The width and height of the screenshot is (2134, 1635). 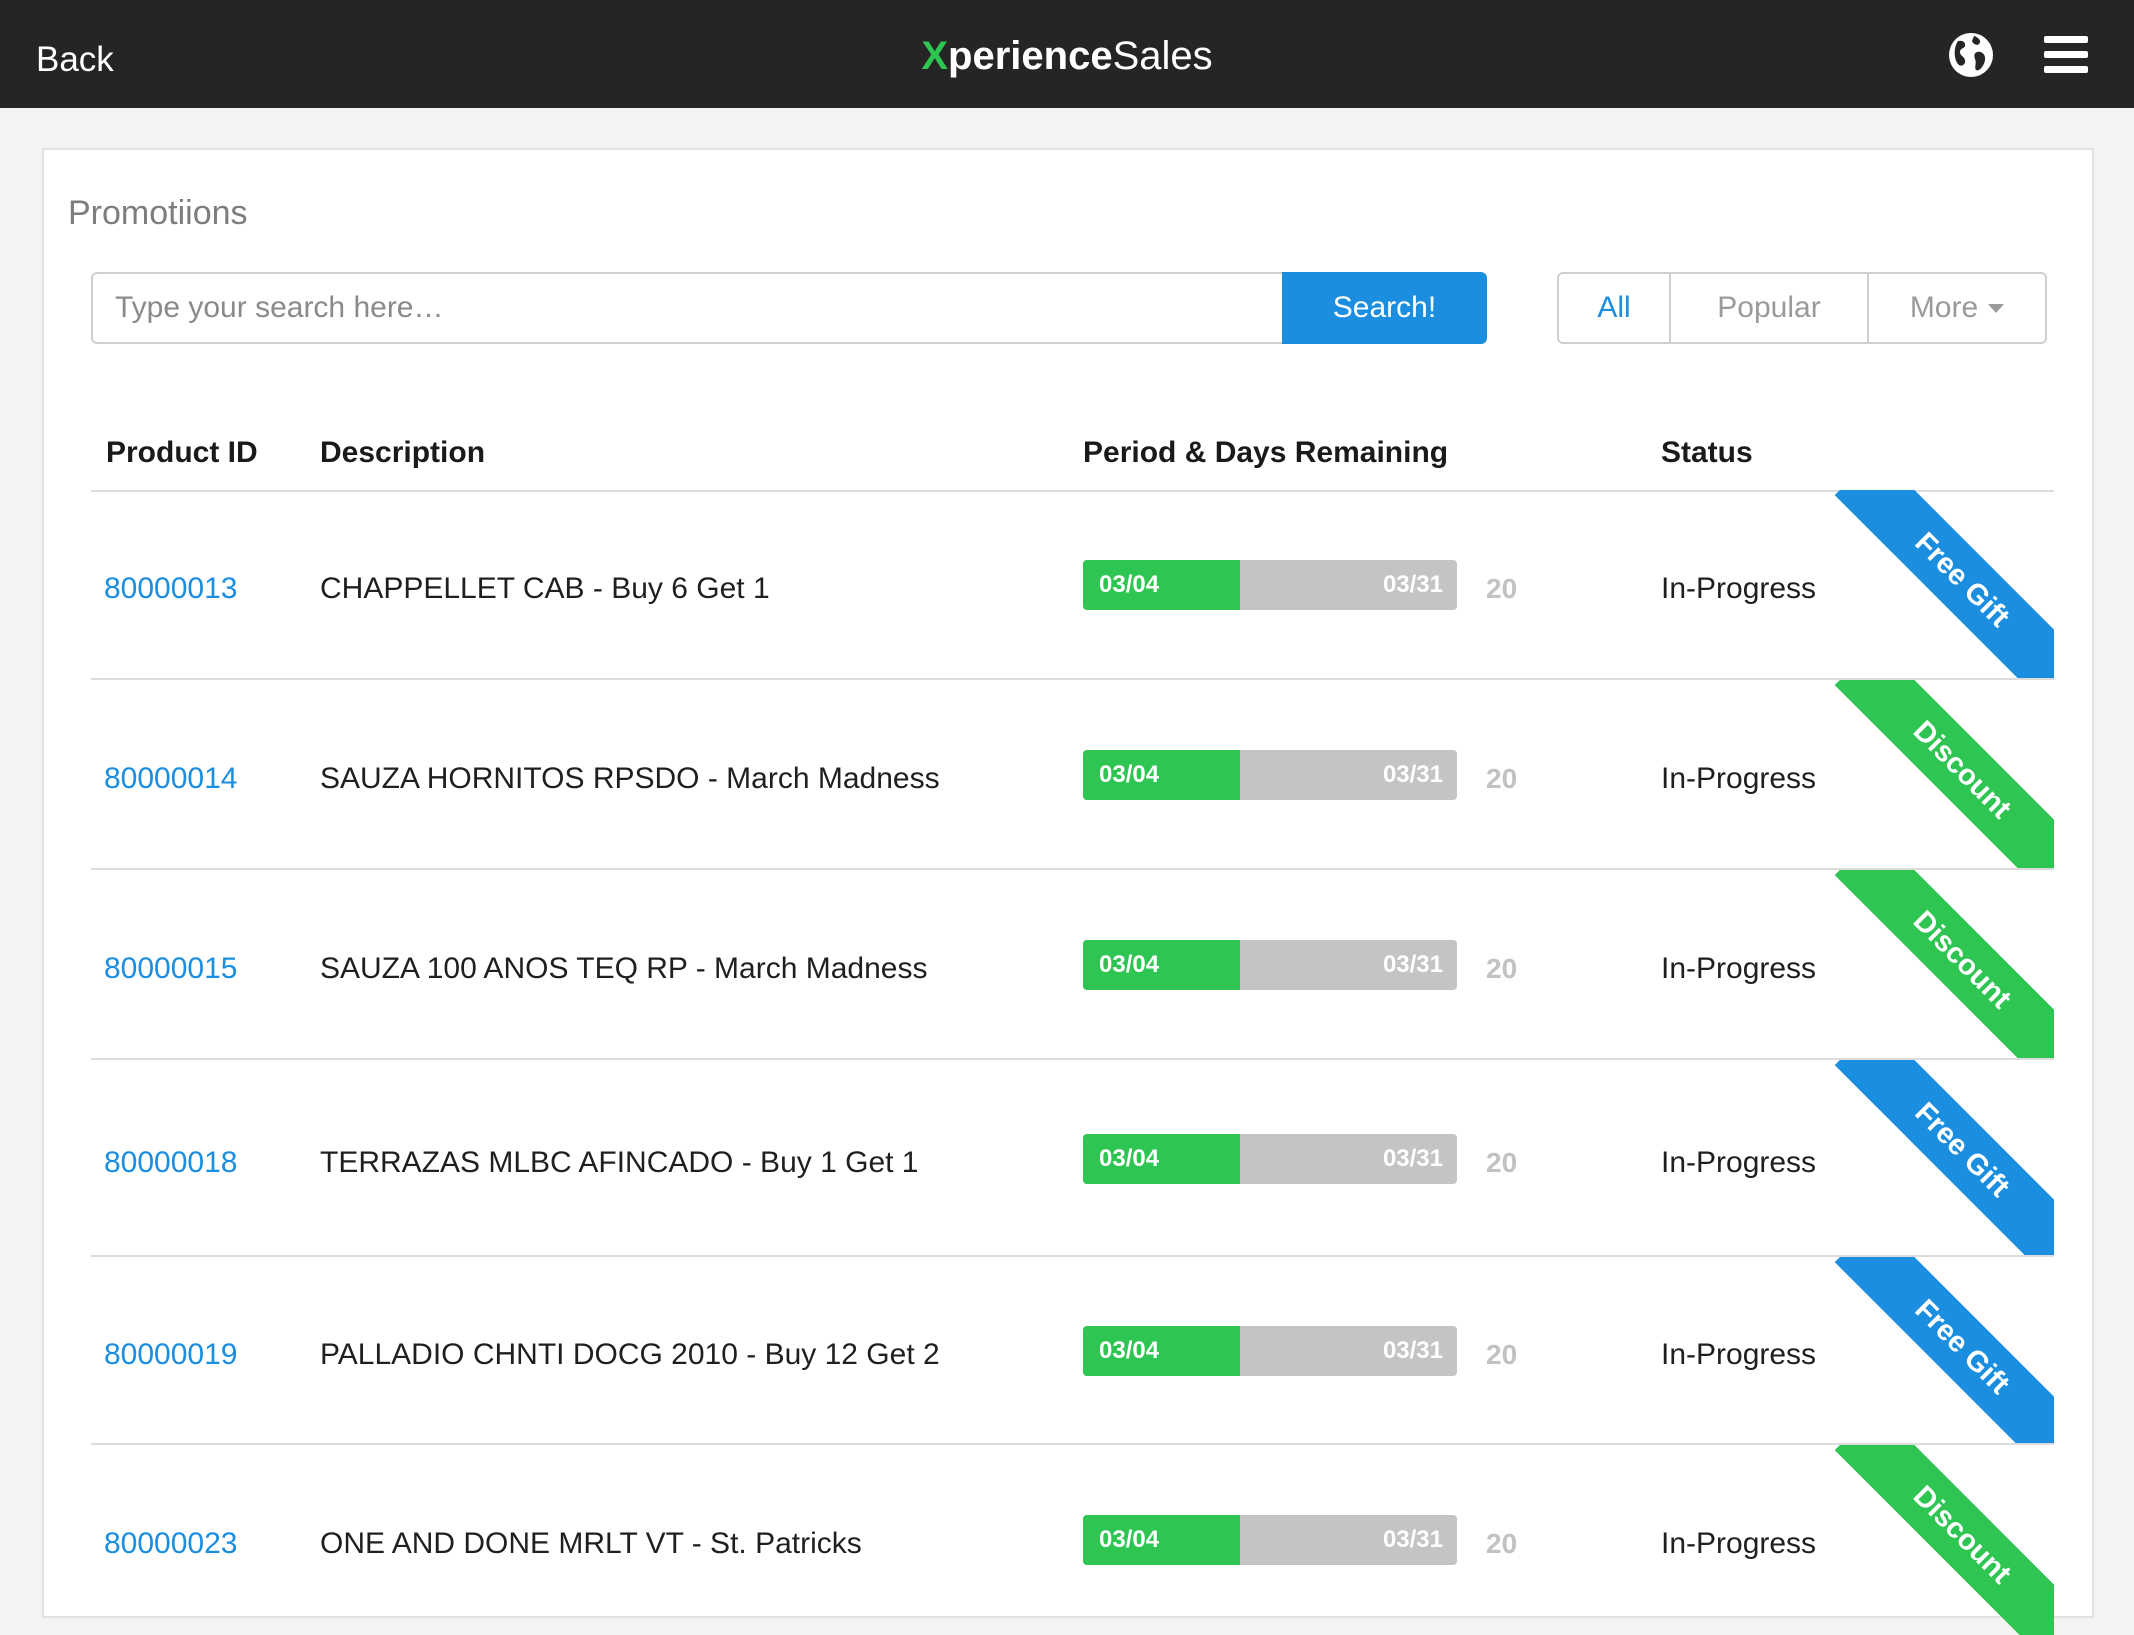 What do you see at coordinates (182, 452) in the screenshot?
I see `header-product-id: Product ID` at bounding box center [182, 452].